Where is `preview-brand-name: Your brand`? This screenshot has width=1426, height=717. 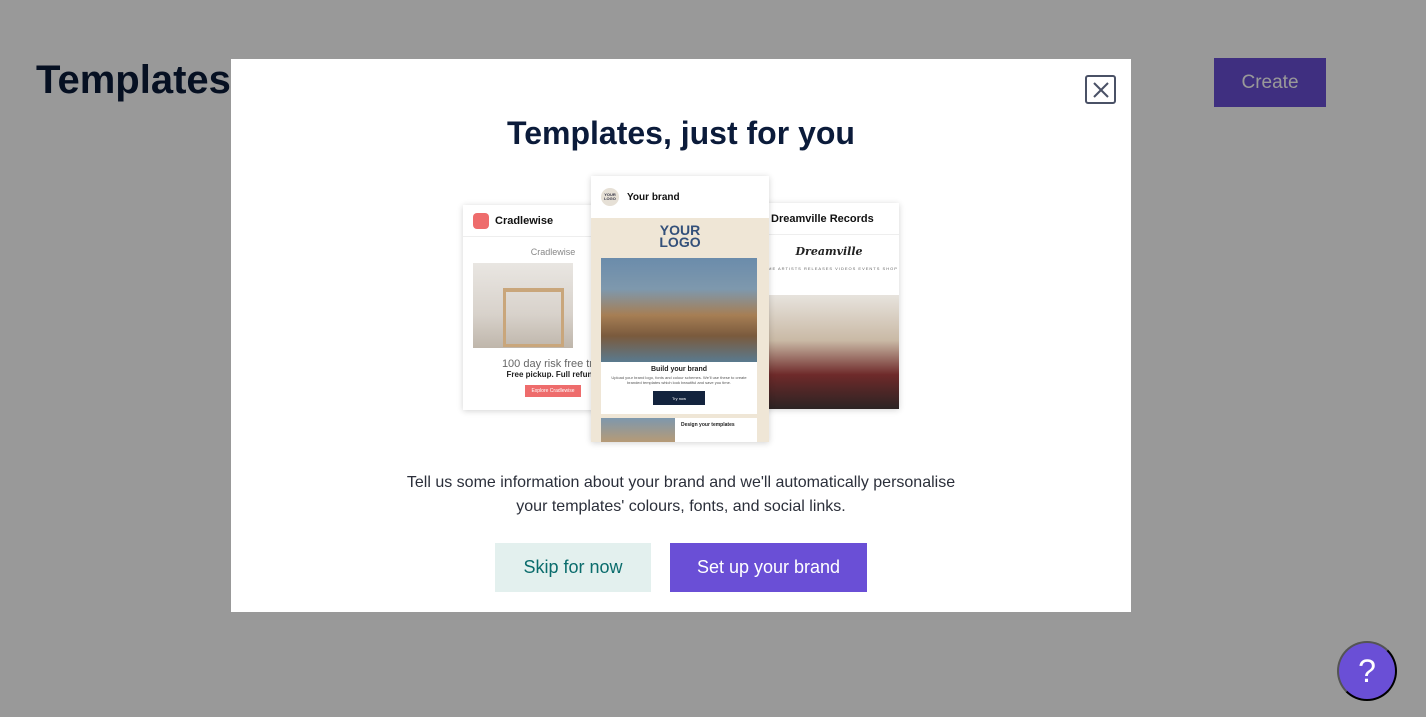 preview-brand-name: Your brand is located at coordinates (653, 197).